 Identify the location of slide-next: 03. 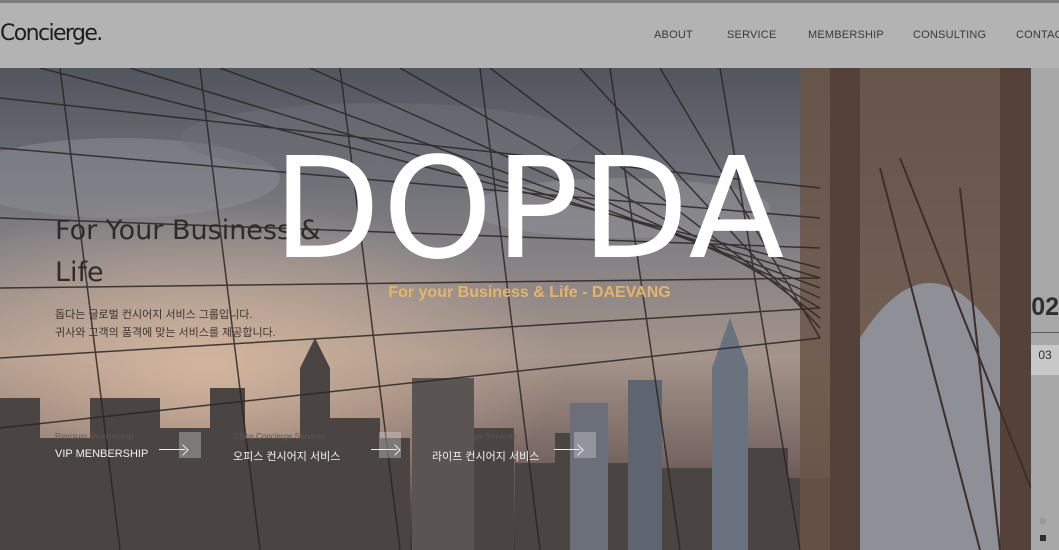
(1045, 360).